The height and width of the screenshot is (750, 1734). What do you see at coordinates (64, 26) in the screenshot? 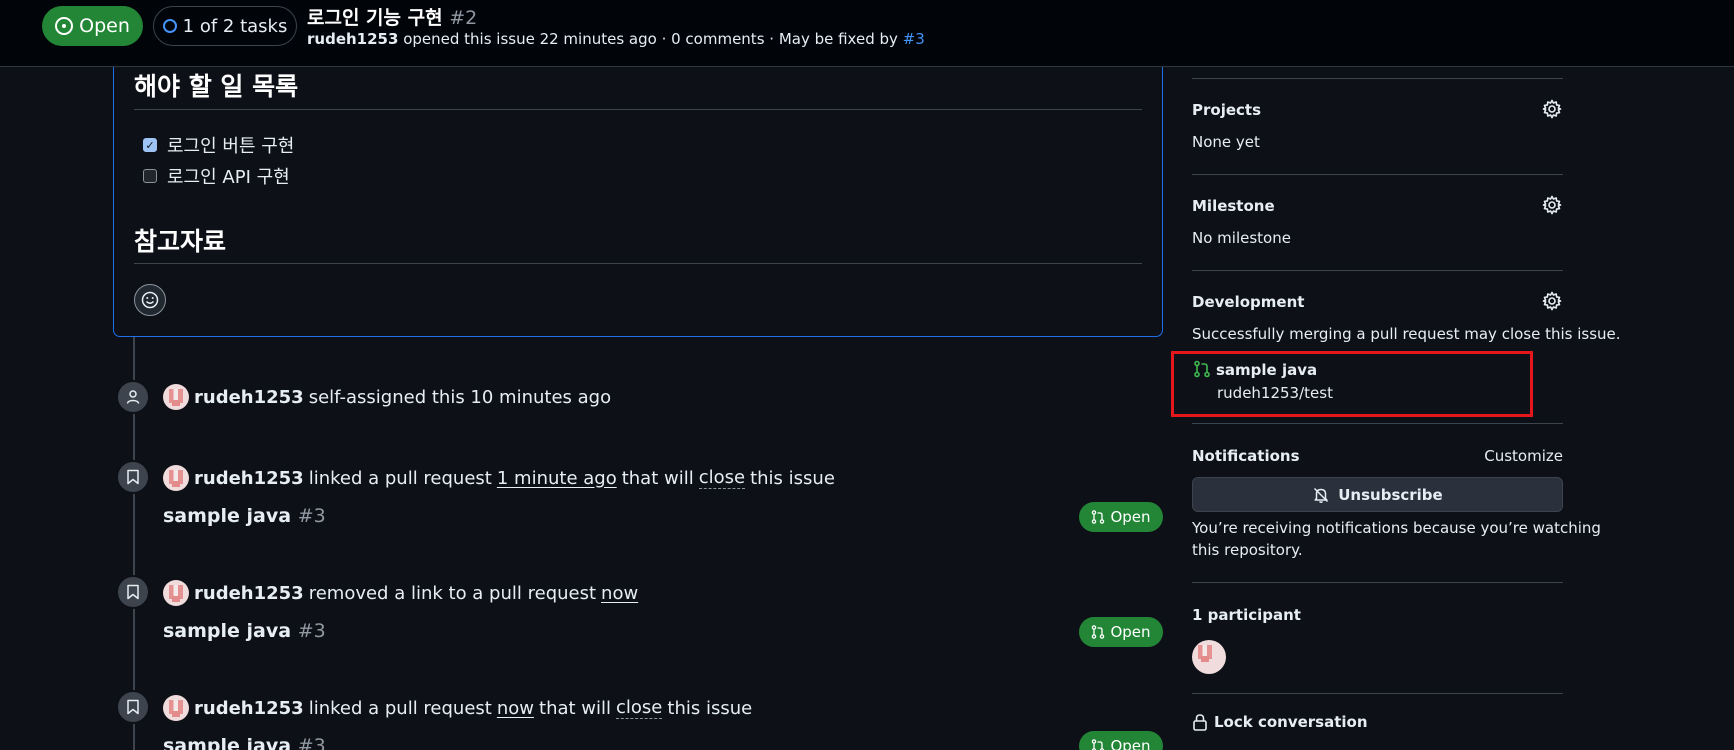
I see `issue-opened-icon` at bounding box center [64, 26].